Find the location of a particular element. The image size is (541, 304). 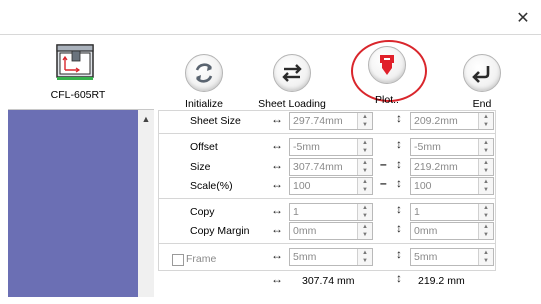

device-model-label: CFL-605RT is located at coordinates (78, 95).